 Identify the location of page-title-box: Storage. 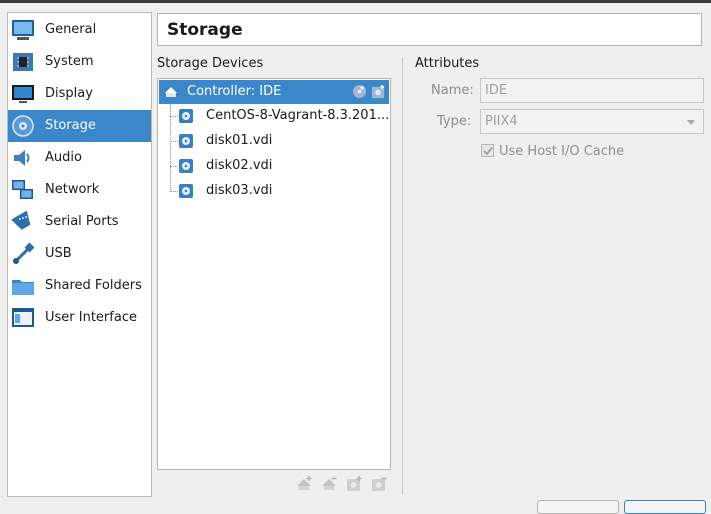
(429, 29).